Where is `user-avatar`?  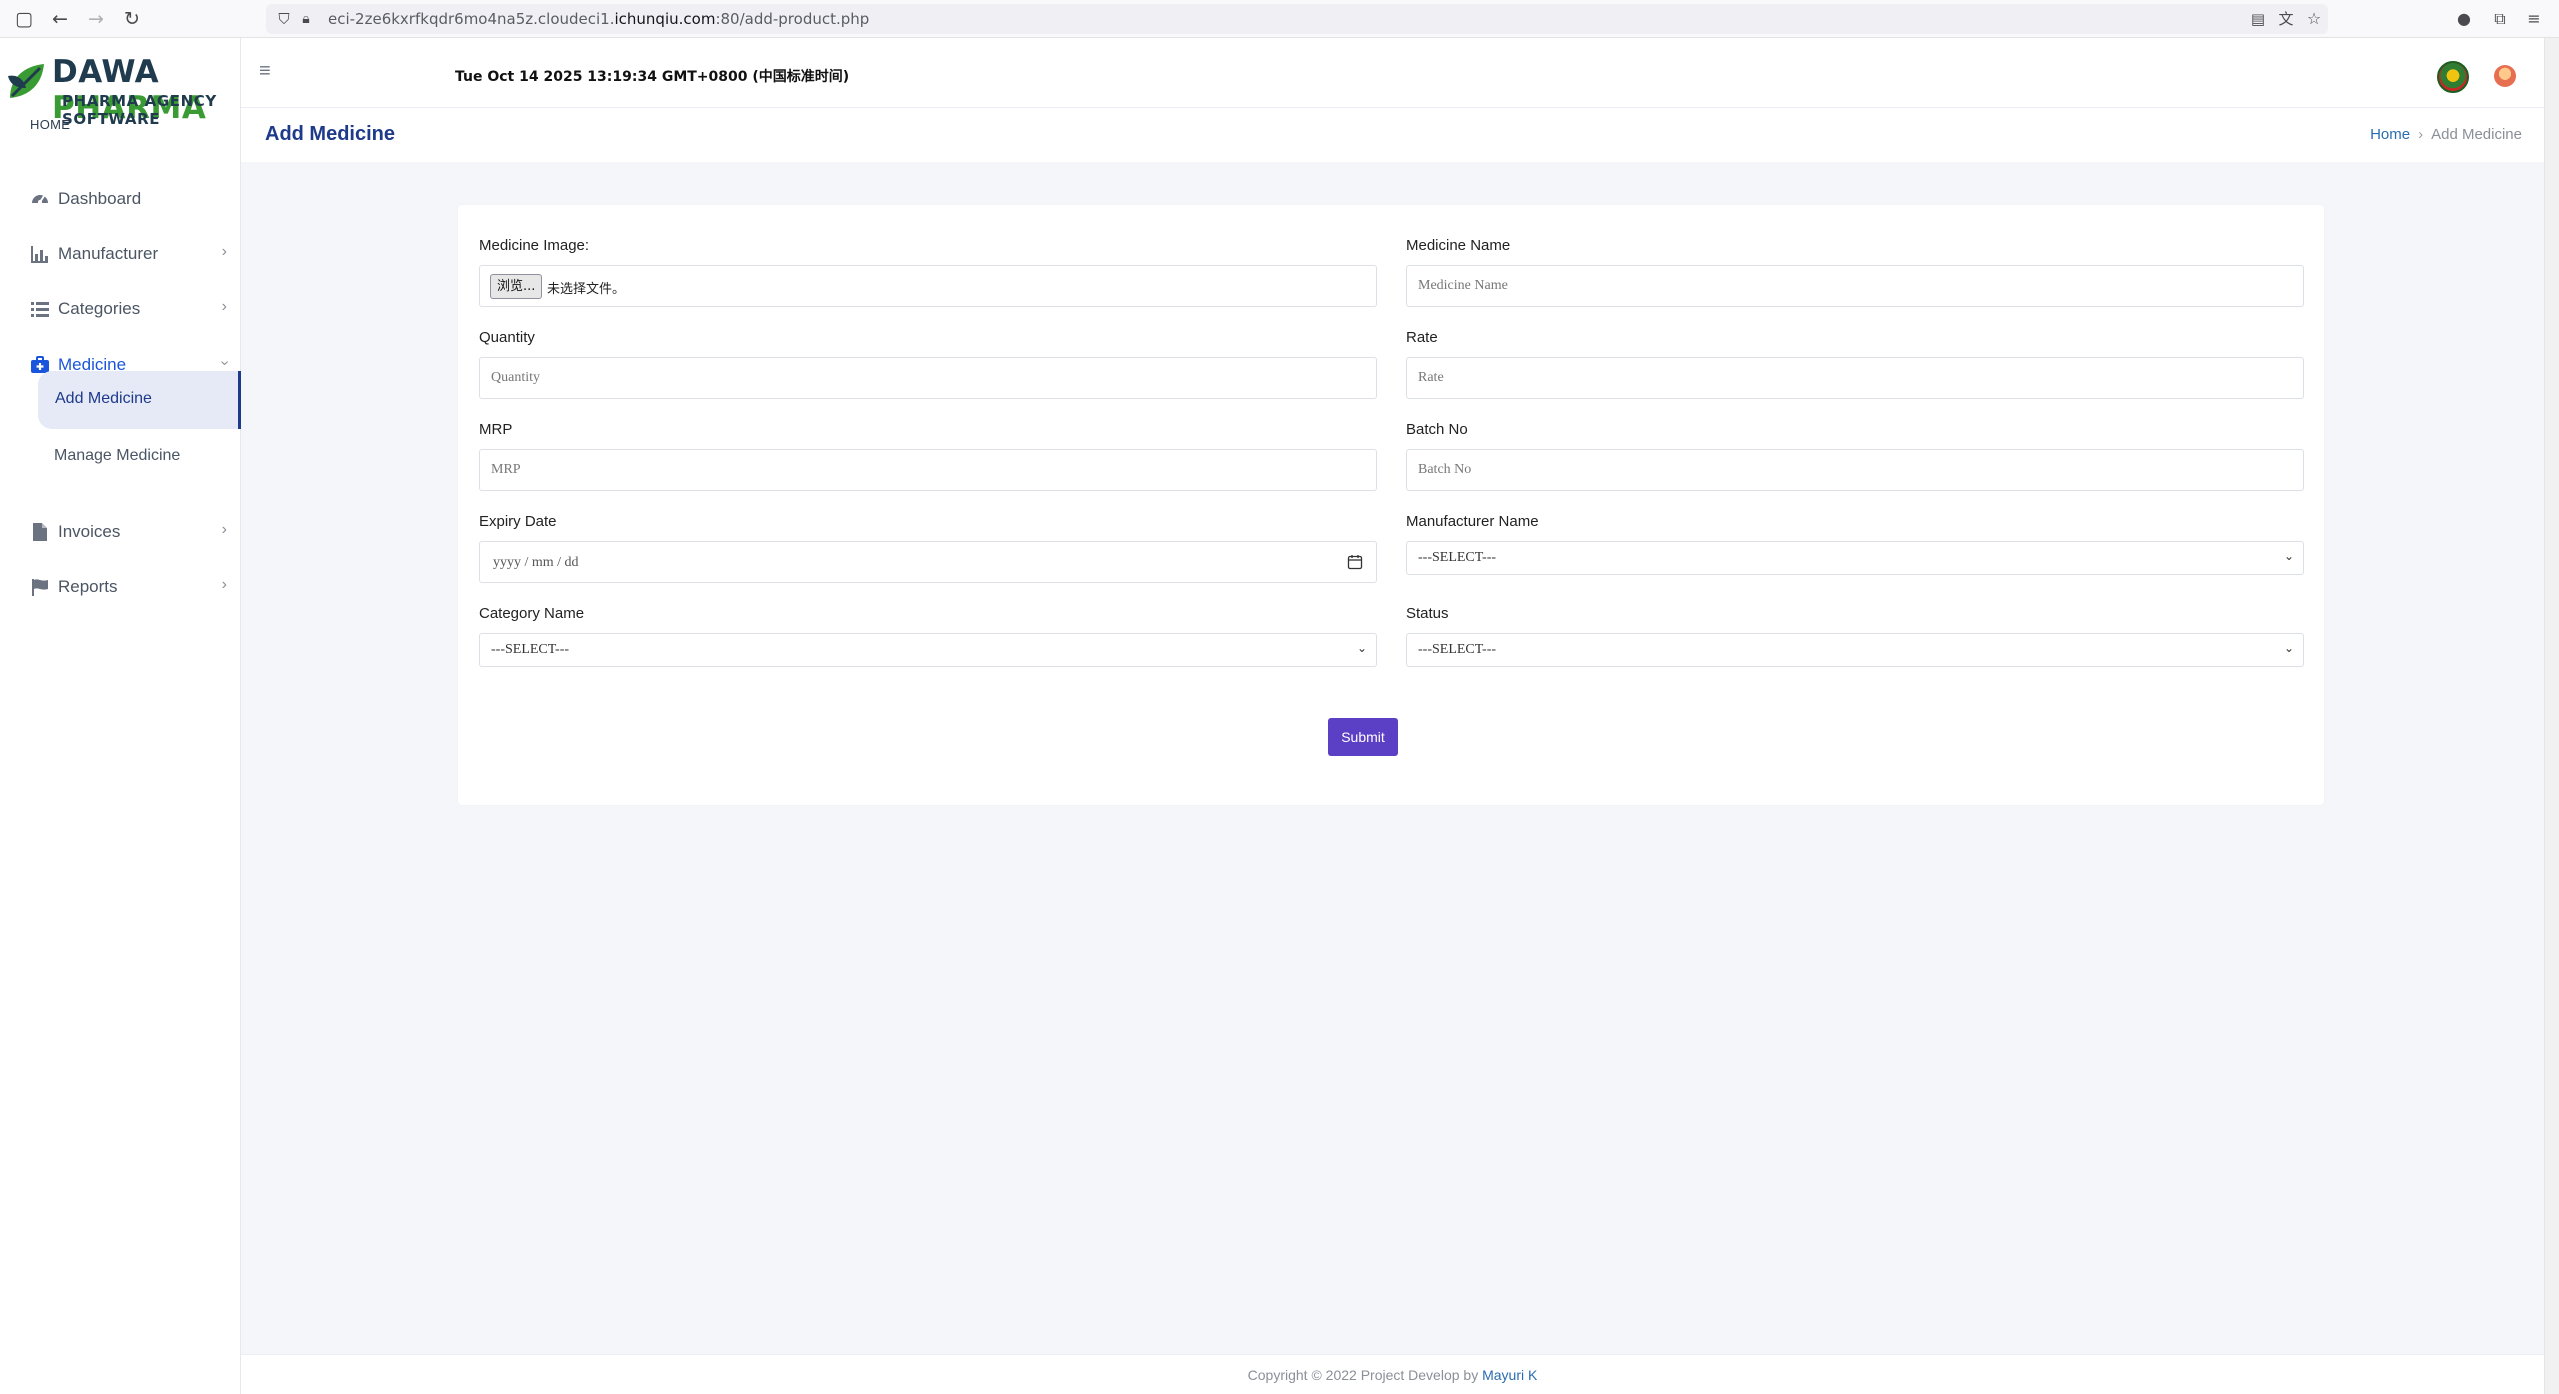
user-avatar is located at coordinates (2505, 76).